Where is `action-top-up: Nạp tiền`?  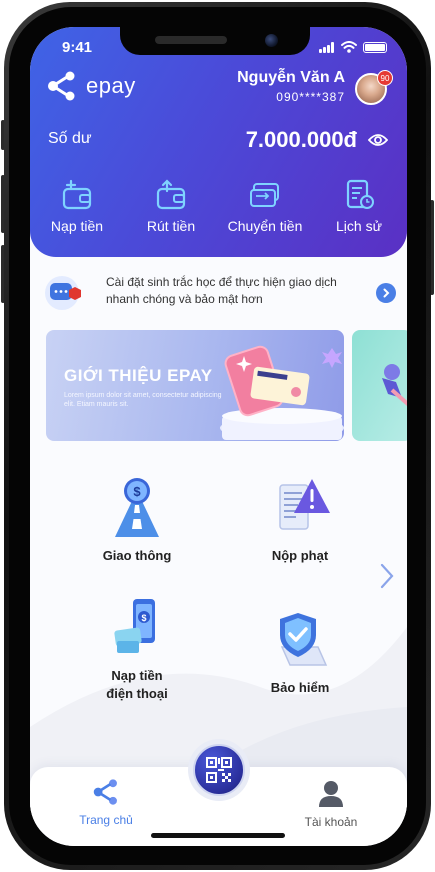 action-top-up: Nạp tiền is located at coordinates (77, 205).